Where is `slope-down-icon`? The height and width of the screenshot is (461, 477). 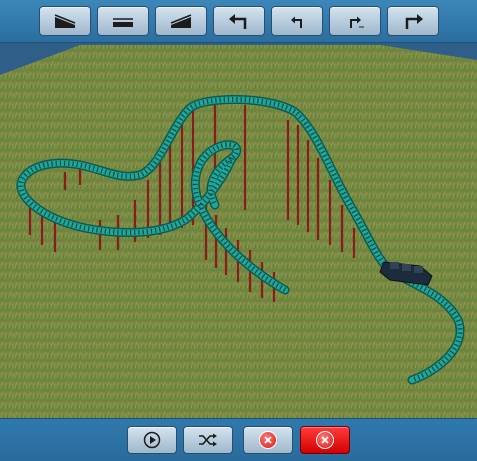
slope-down-icon is located at coordinates (65, 21).